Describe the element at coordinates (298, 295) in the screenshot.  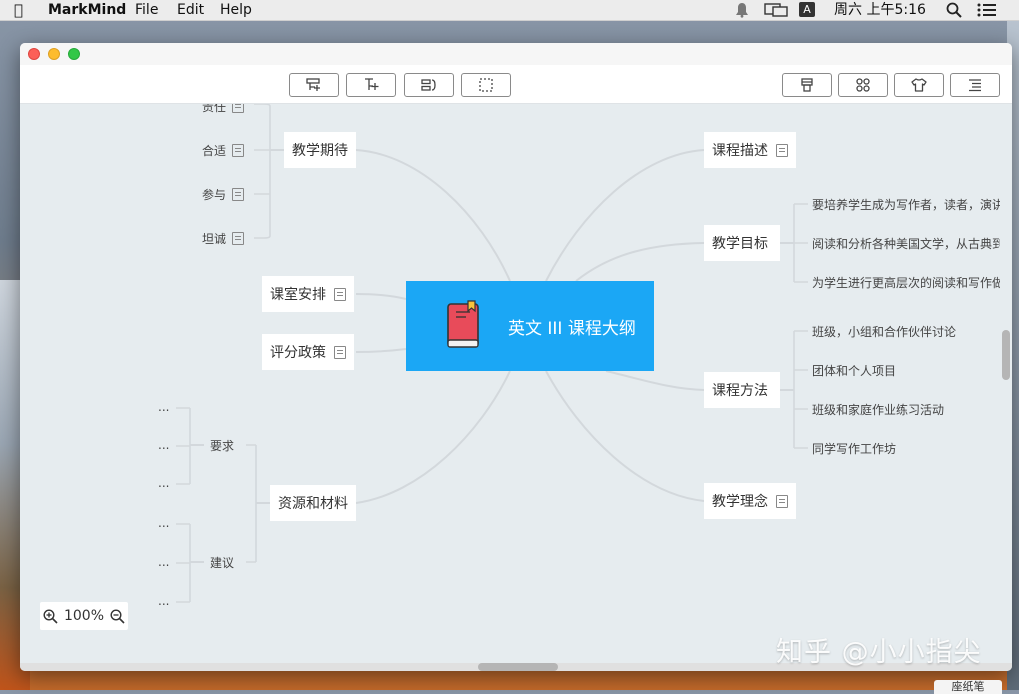
I see `topic-label: 课室安排` at that location.